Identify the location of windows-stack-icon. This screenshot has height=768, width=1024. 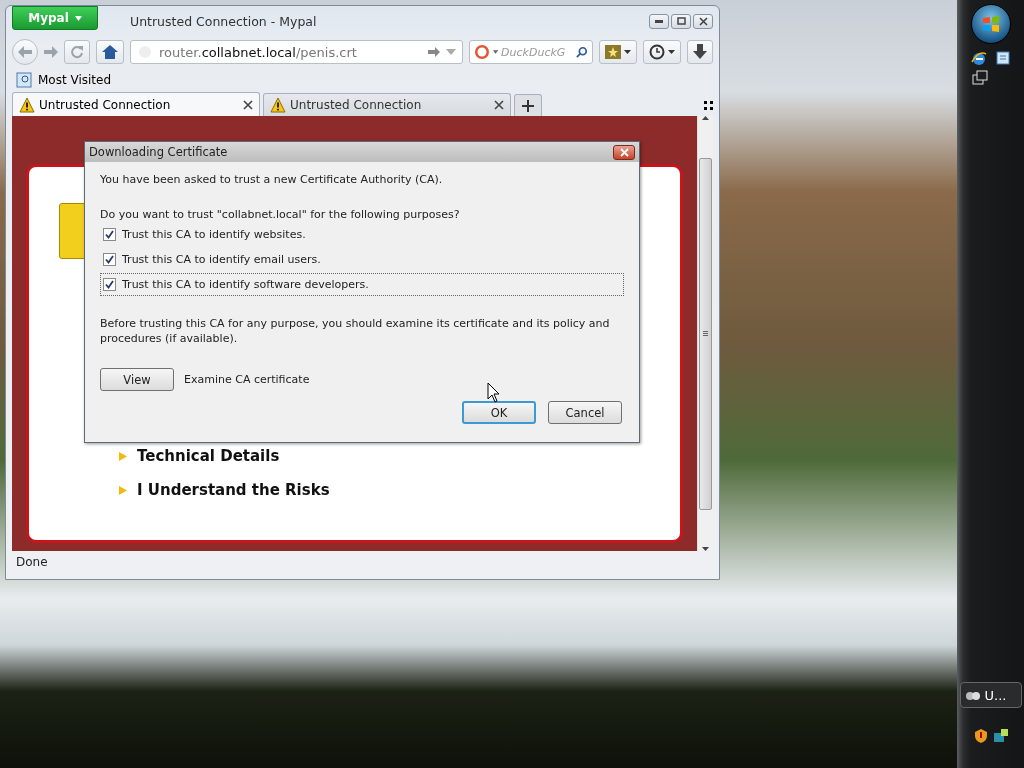
(979, 78).